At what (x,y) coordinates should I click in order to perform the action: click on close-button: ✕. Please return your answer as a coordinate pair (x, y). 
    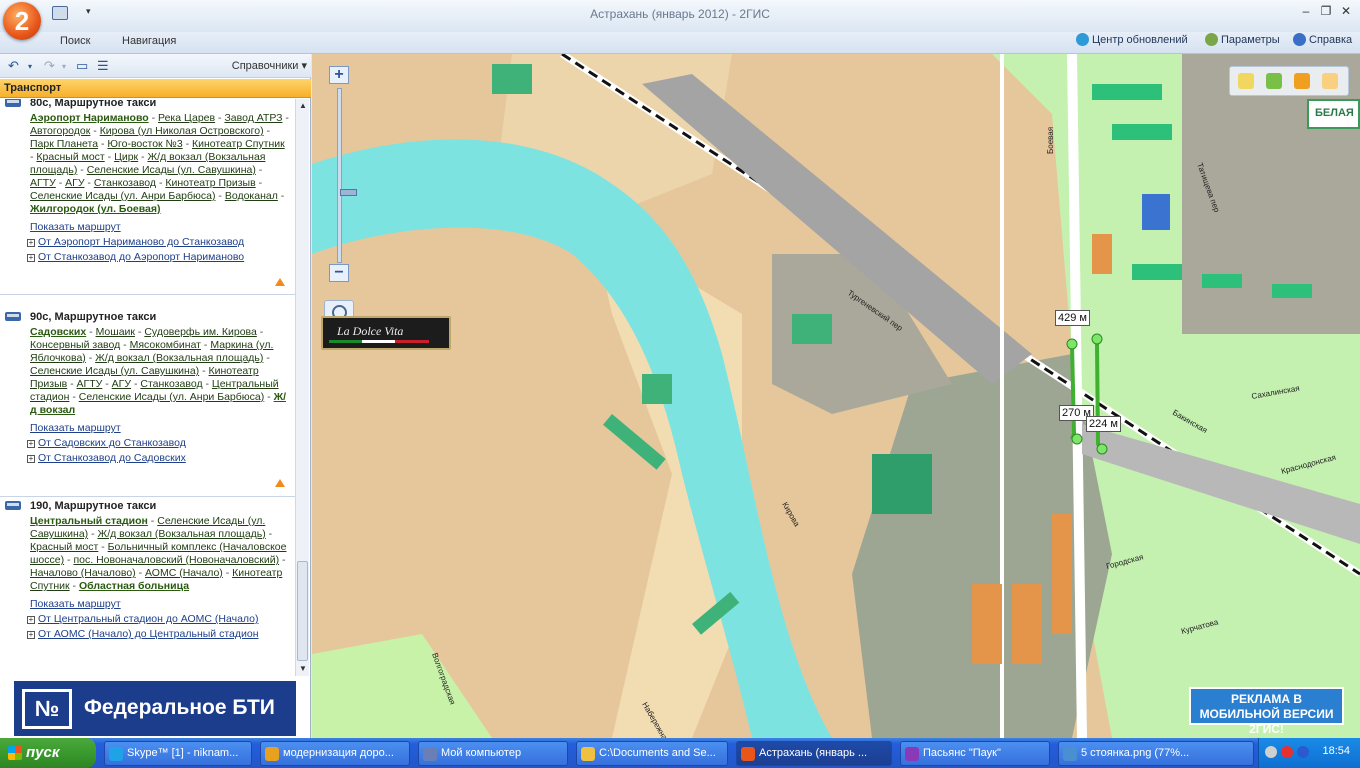
    Looking at the image, I should click on (1346, 12).